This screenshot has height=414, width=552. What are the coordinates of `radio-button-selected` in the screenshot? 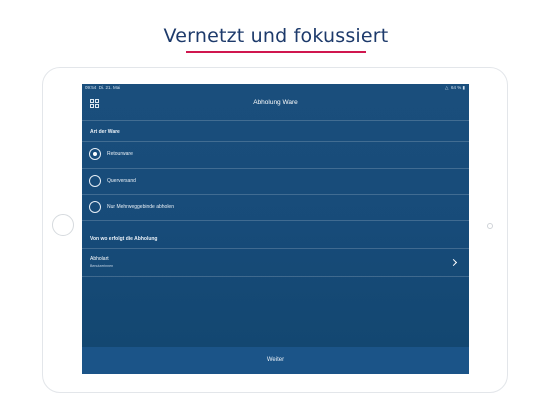 It's located at (95, 154).